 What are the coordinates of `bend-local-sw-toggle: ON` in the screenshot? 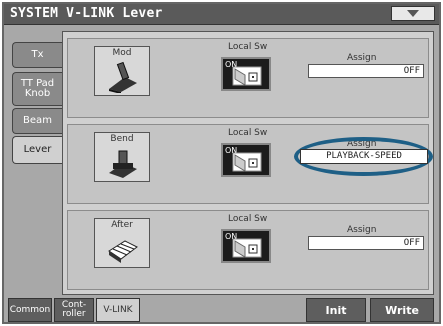 It's located at (246, 160).